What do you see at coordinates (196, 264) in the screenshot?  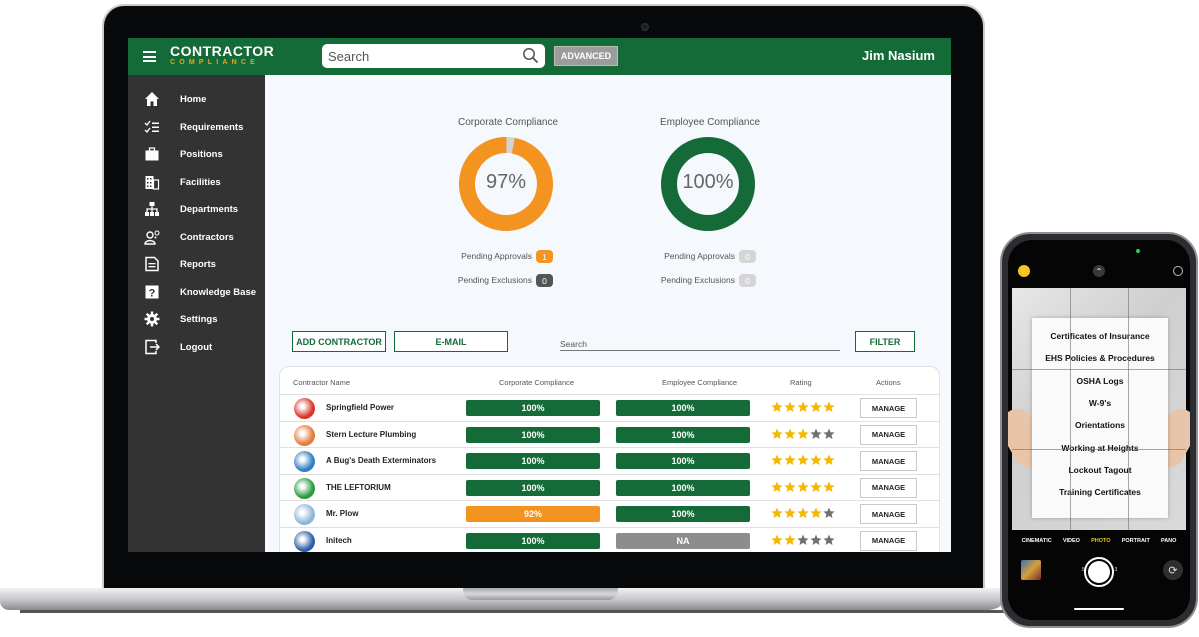 I see `sidebar-item-reports: Reports` at bounding box center [196, 264].